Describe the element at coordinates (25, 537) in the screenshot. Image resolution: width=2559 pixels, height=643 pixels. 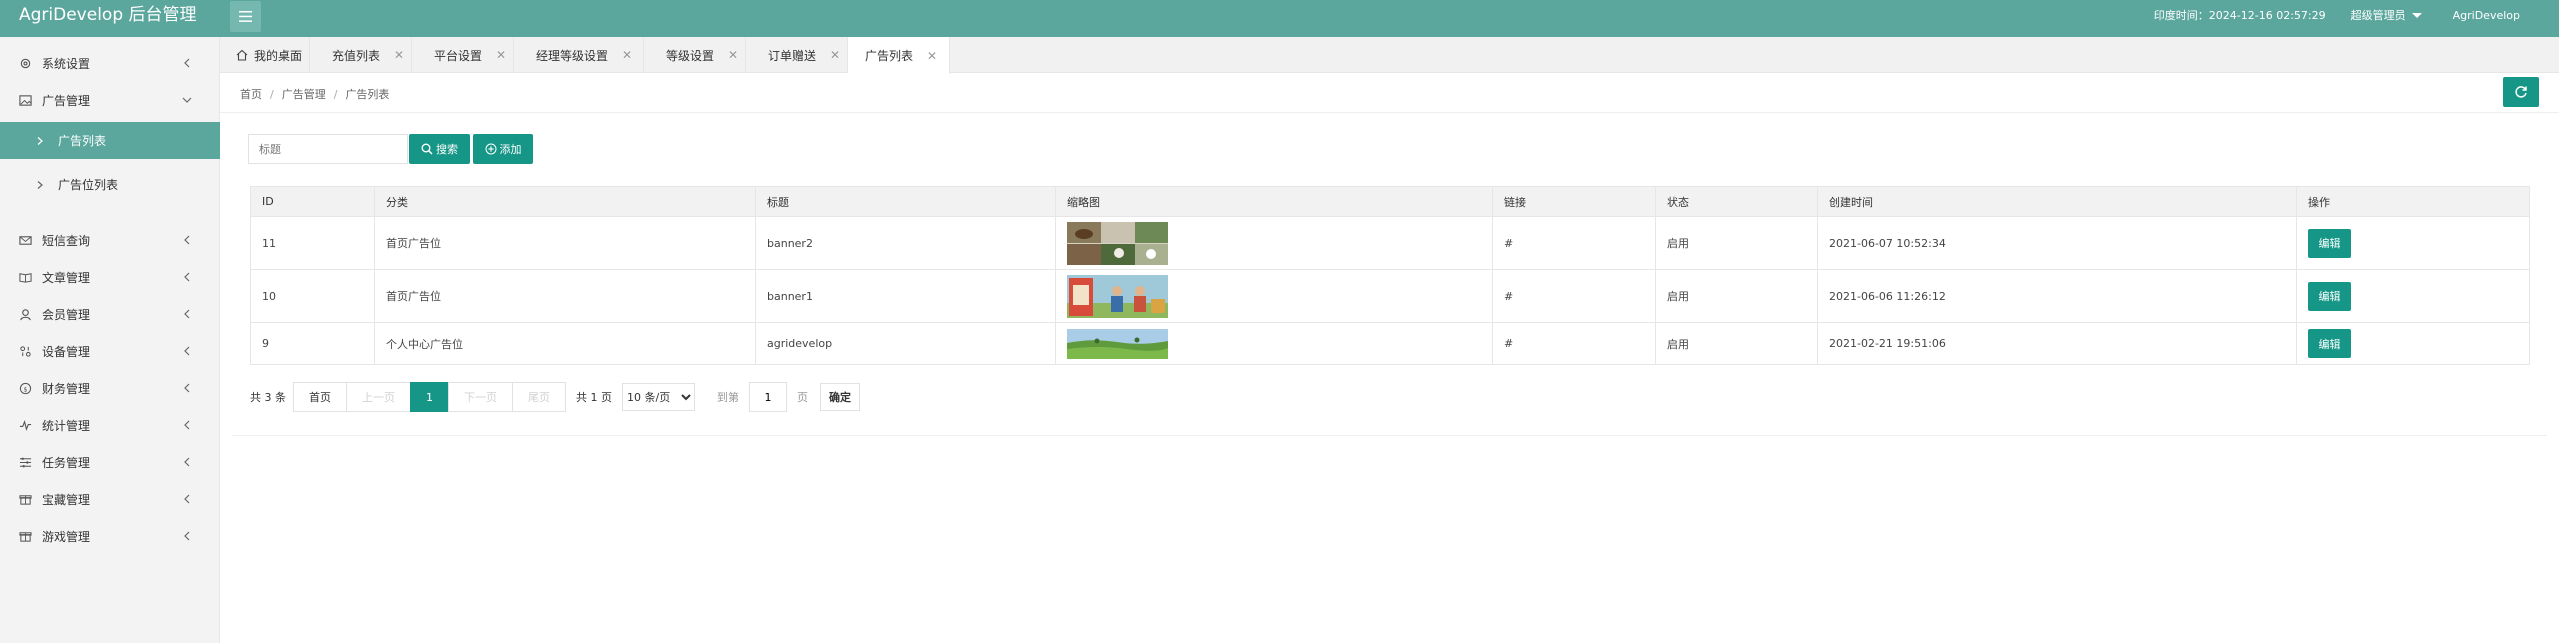
I see `game-icon` at that location.